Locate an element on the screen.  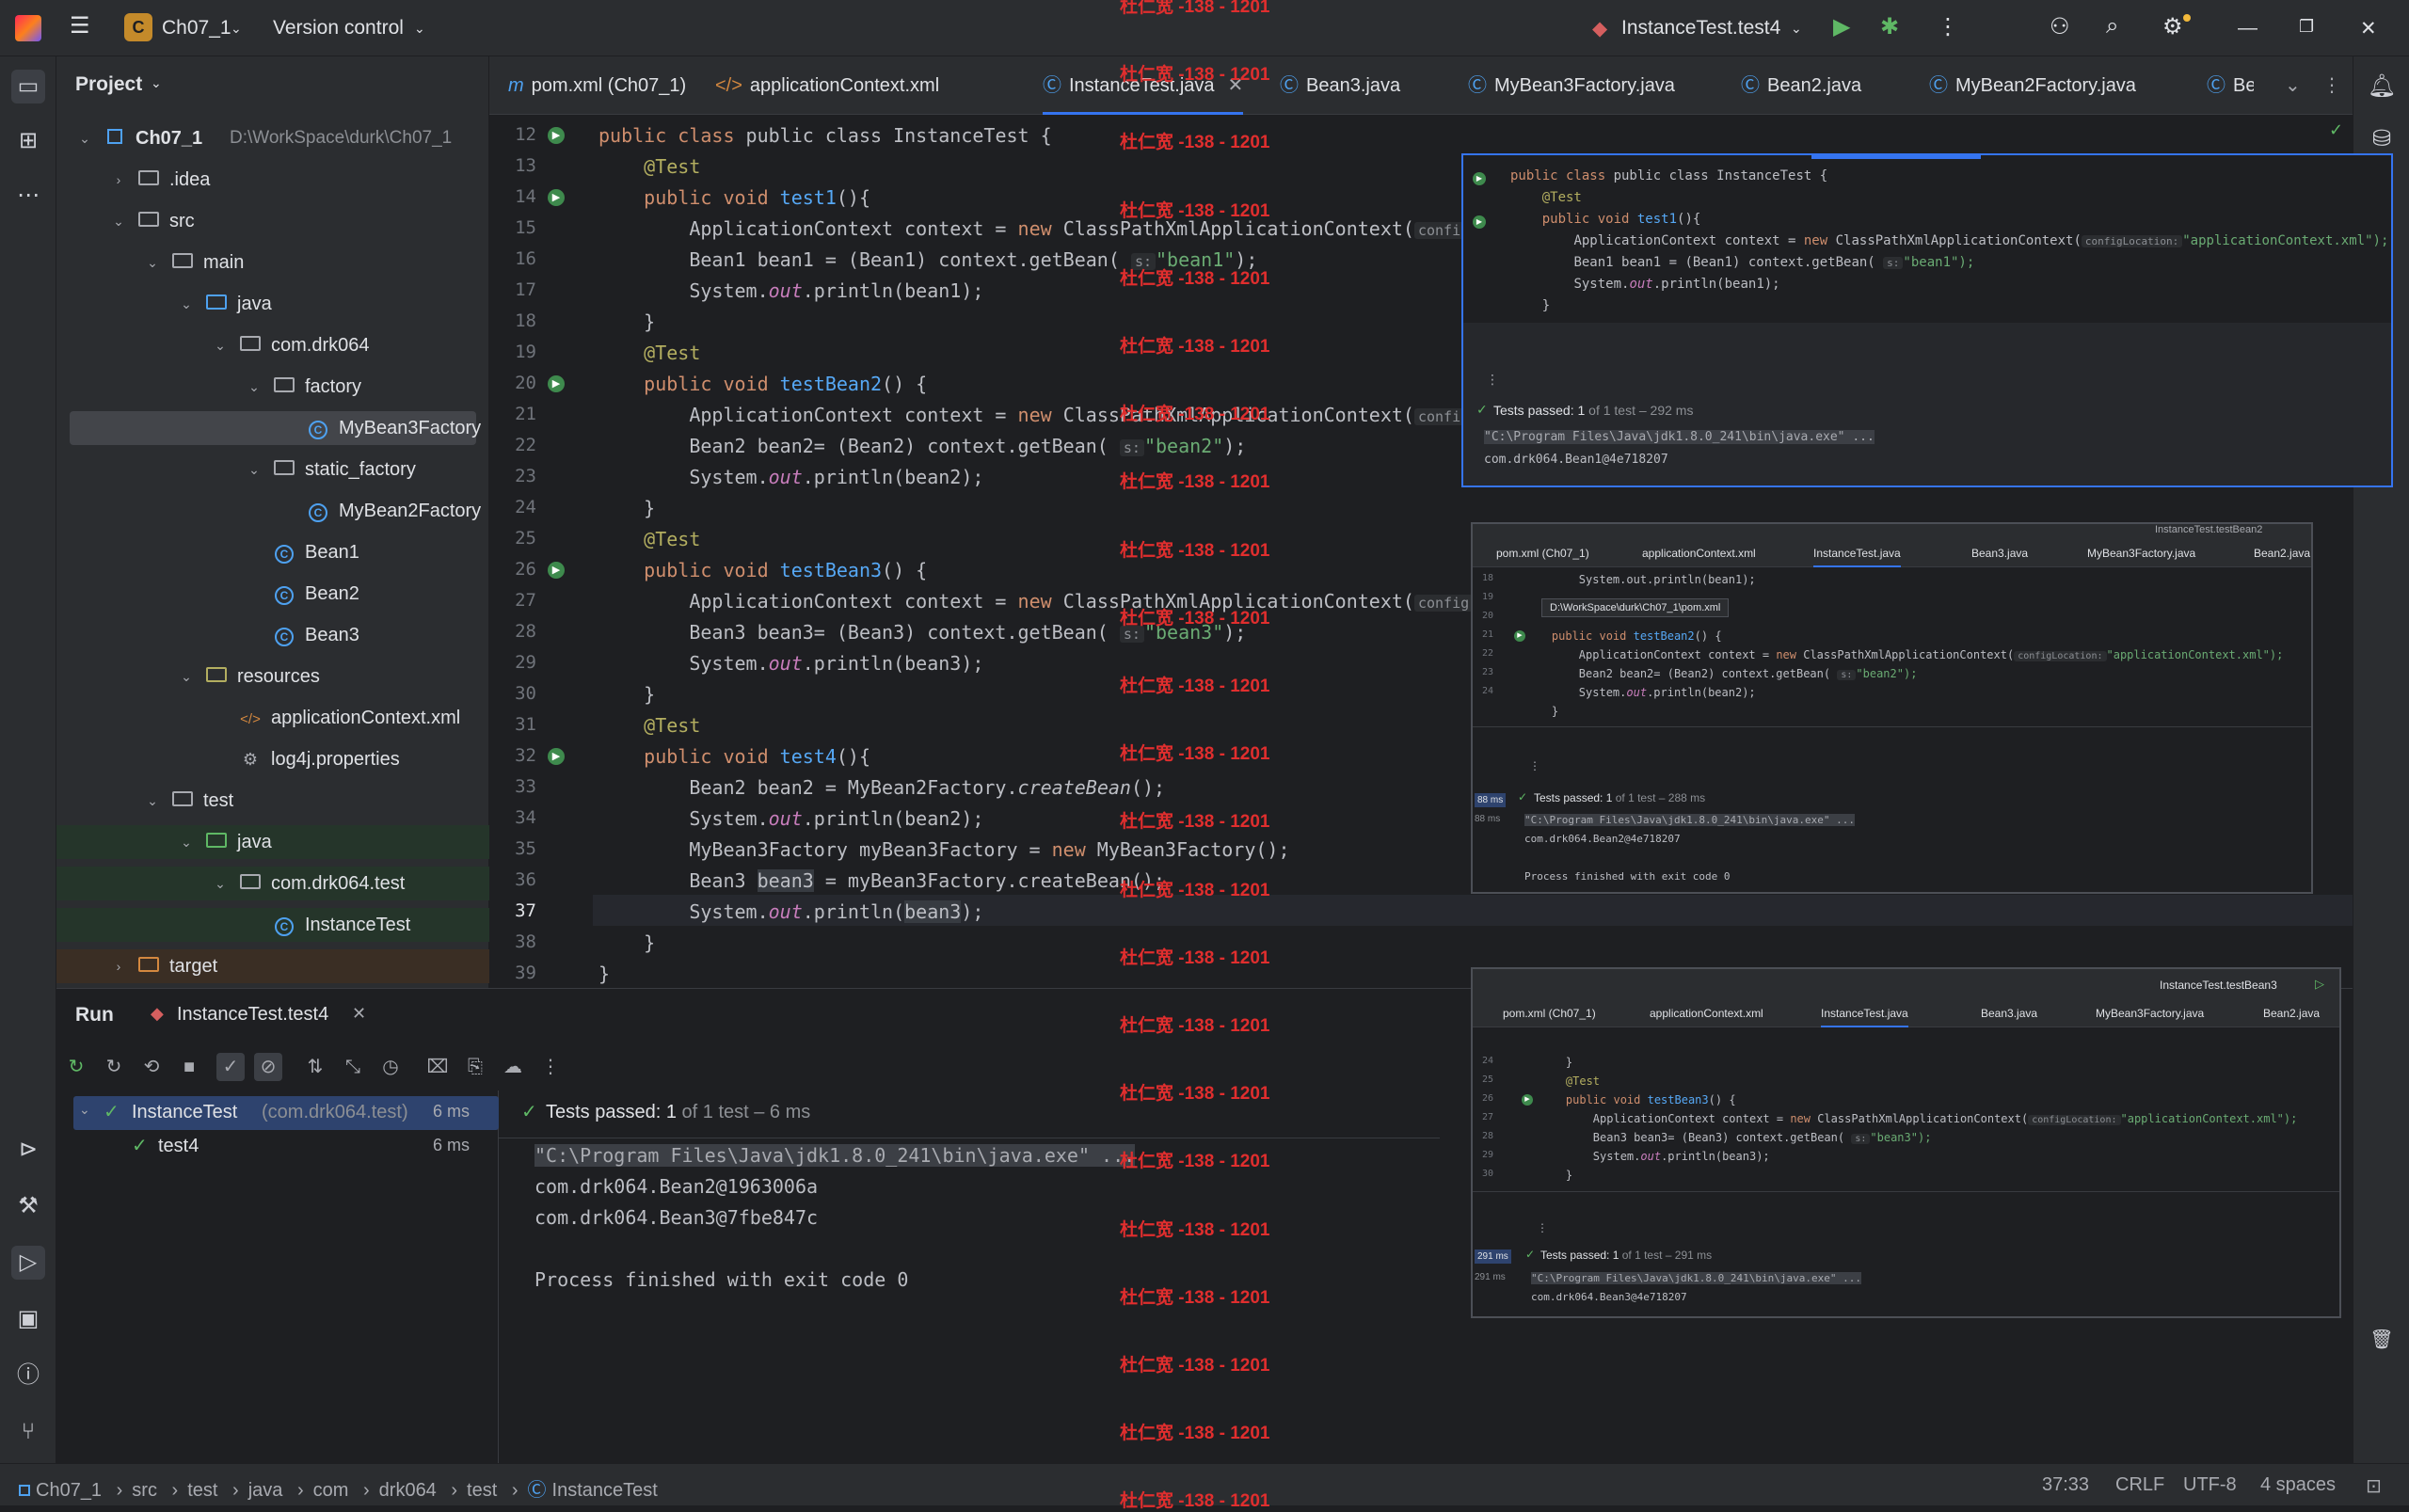
add-user-icon: ⚇ is located at coordinates (2060, 26).